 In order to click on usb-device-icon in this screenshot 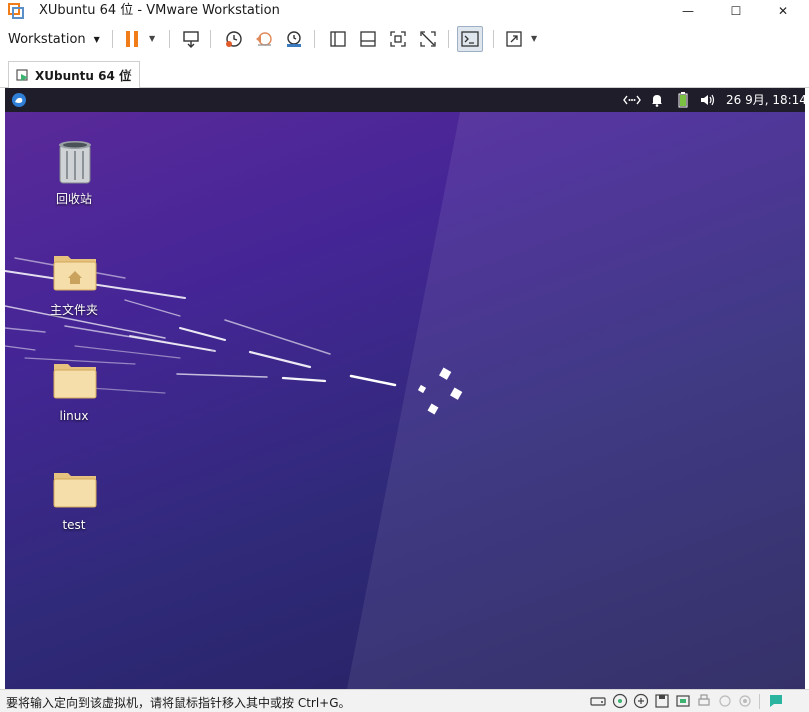, I will do `click(683, 701)`.